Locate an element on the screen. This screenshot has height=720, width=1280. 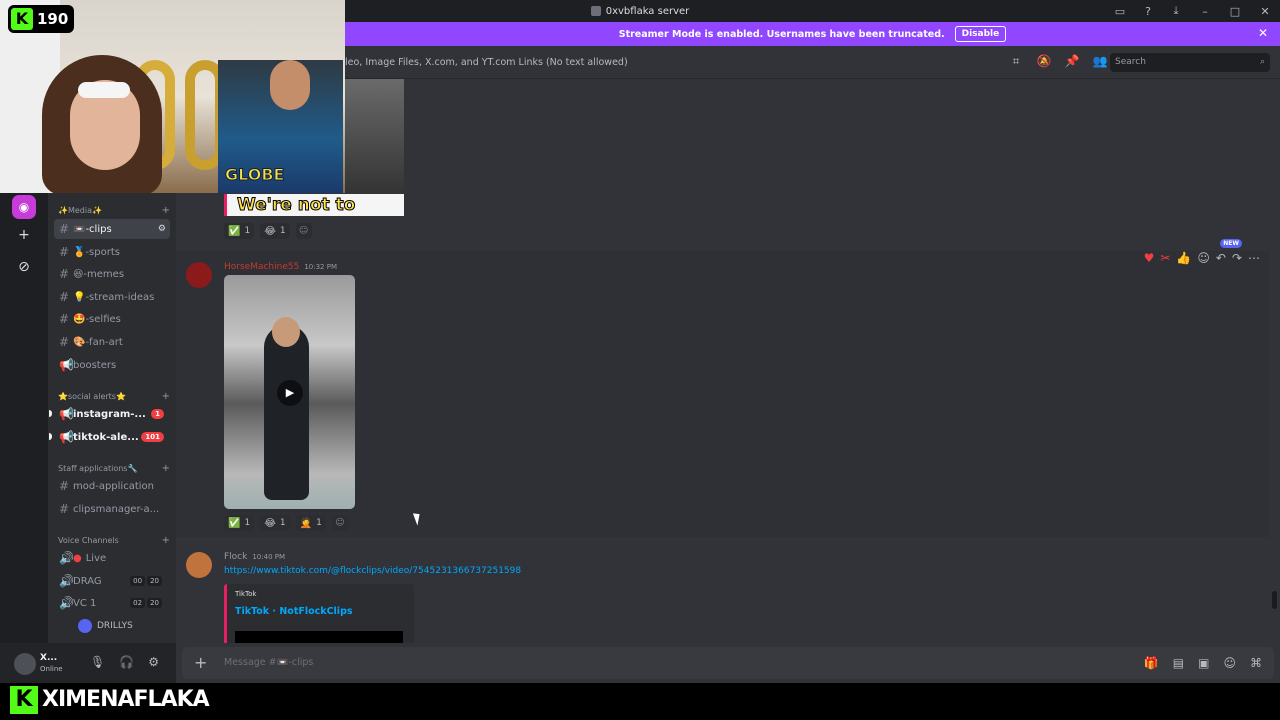
gift-icon: 🎁 is located at coordinates (1151, 663).